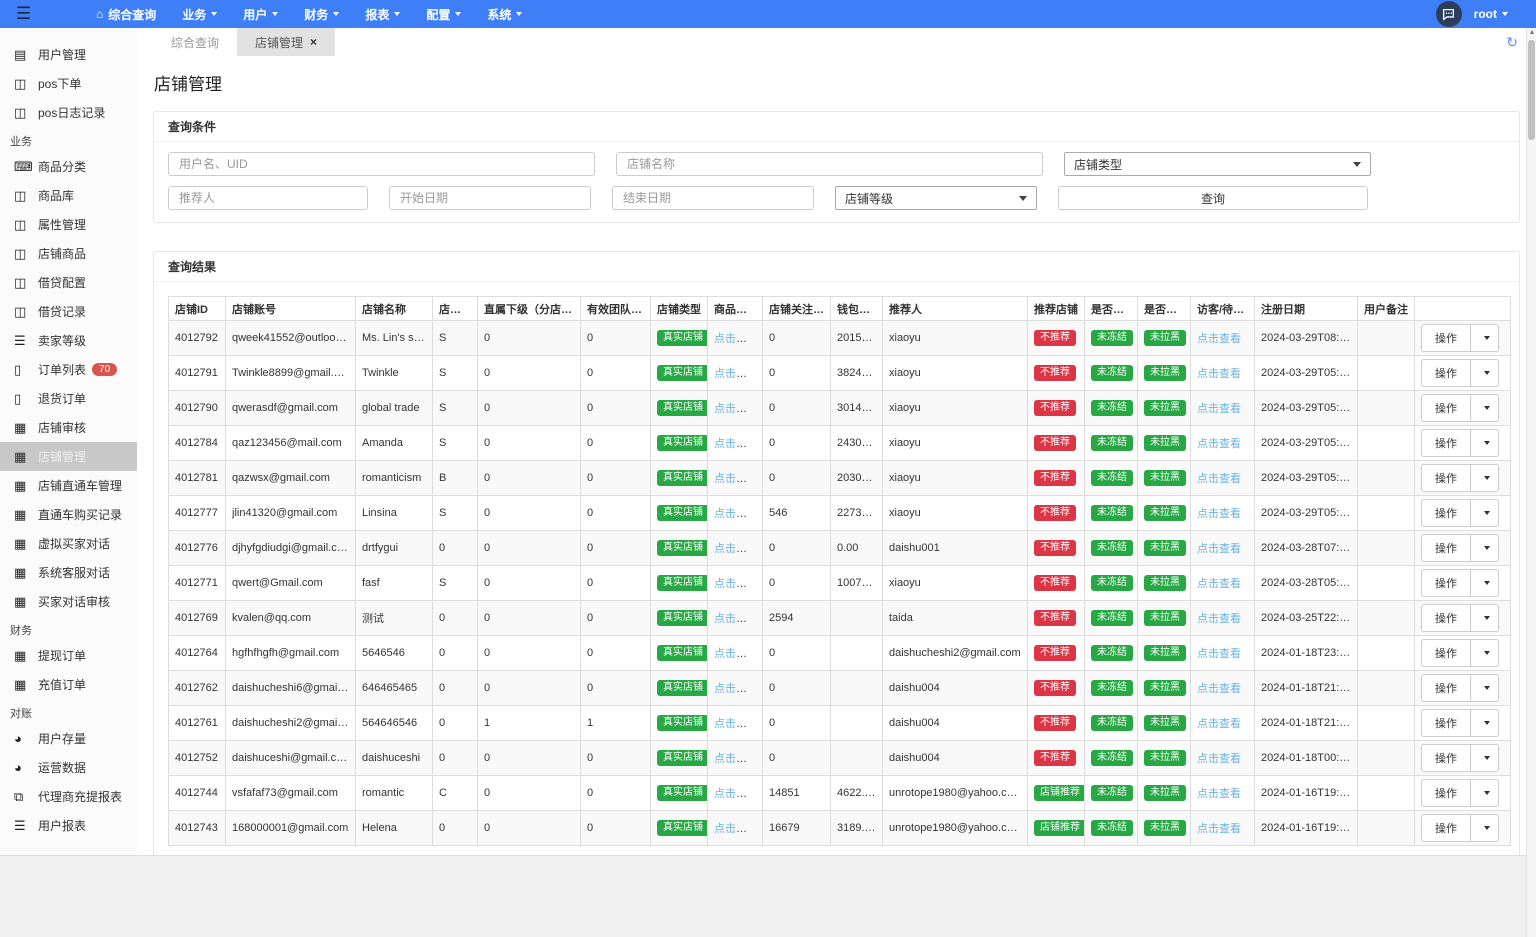 This screenshot has width=1536, height=937. What do you see at coordinates (1531, 90) in the screenshot?
I see `scrollbar-thumb` at bounding box center [1531, 90].